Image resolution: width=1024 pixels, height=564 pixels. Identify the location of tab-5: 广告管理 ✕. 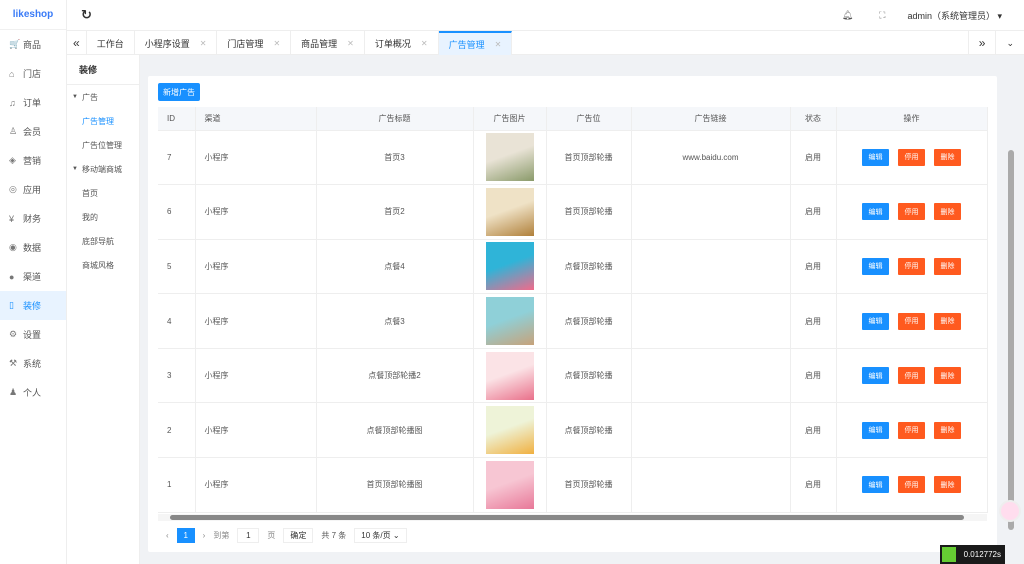
(475, 43).